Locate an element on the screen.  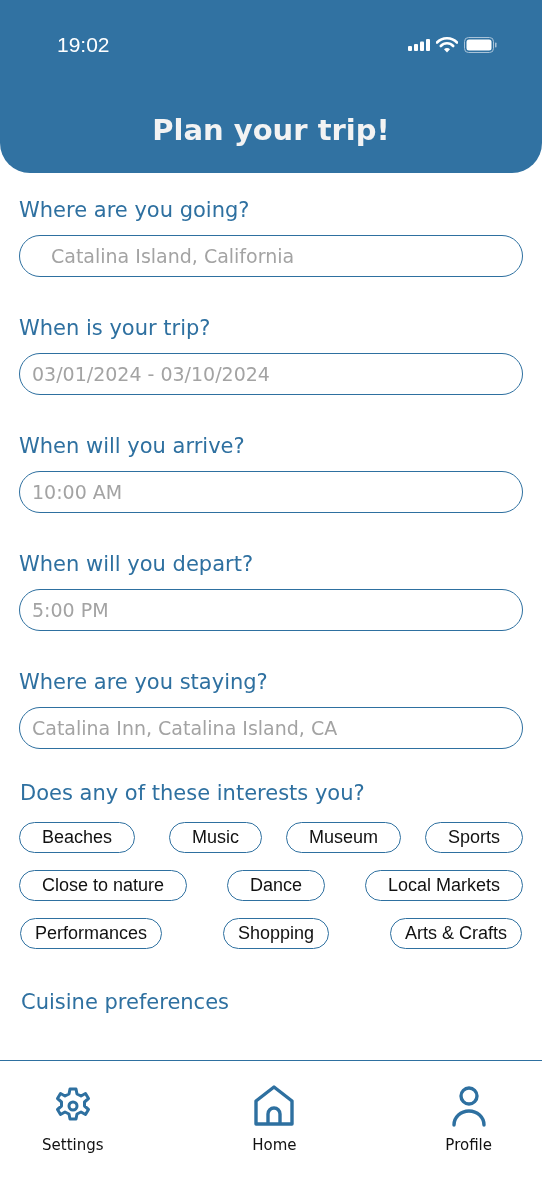
interest-chip: Shopping is located at coordinates (276, 933).